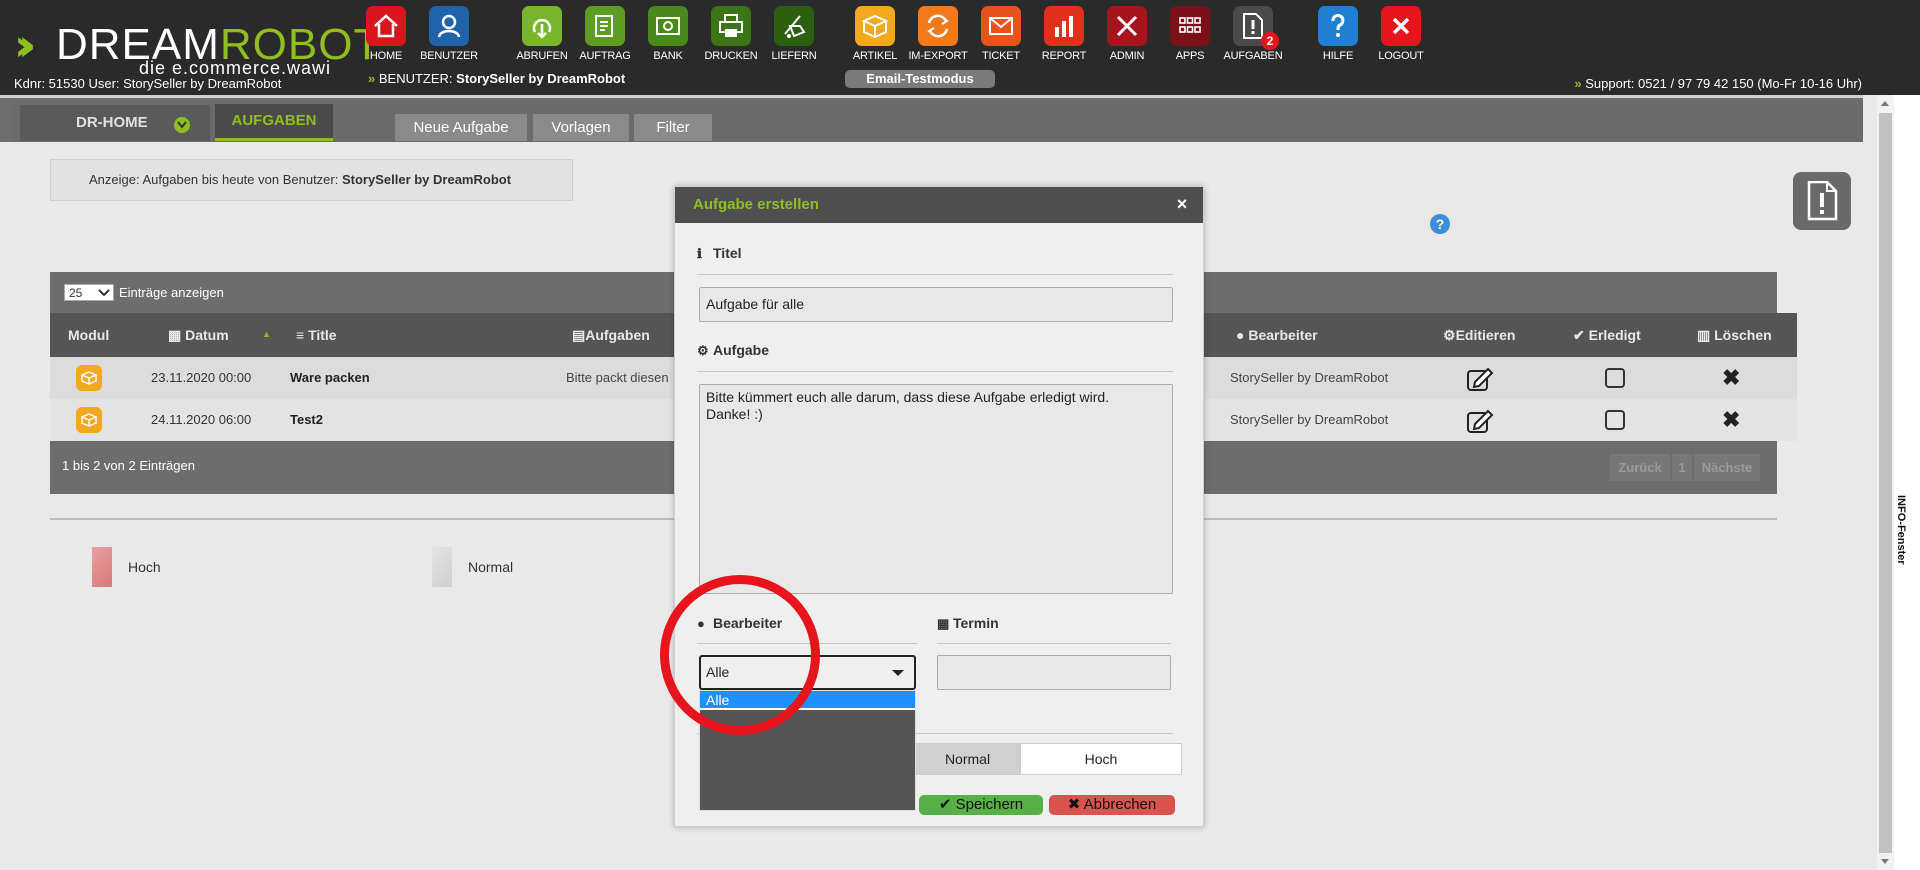 Image resolution: width=1920 pixels, height=870 pixels. What do you see at coordinates (605, 26) in the screenshot?
I see `order-icon` at bounding box center [605, 26].